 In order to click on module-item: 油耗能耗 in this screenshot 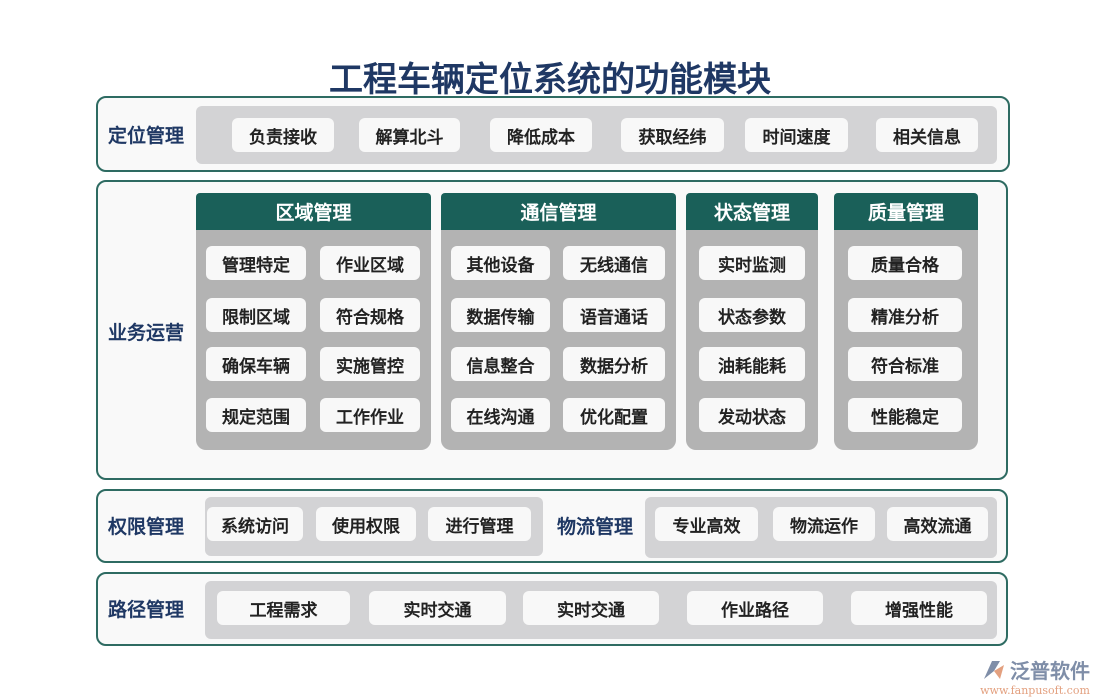, I will do `click(752, 364)`.